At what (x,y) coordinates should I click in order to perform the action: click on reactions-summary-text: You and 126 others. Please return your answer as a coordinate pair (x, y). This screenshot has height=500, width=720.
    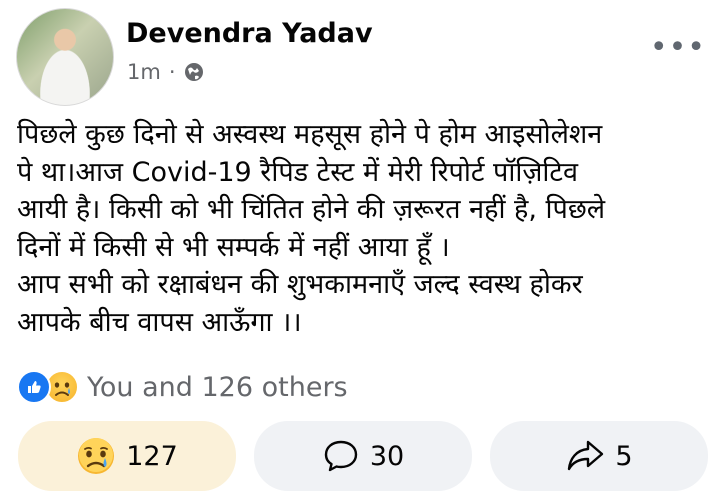
    Looking at the image, I should click on (217, 387).